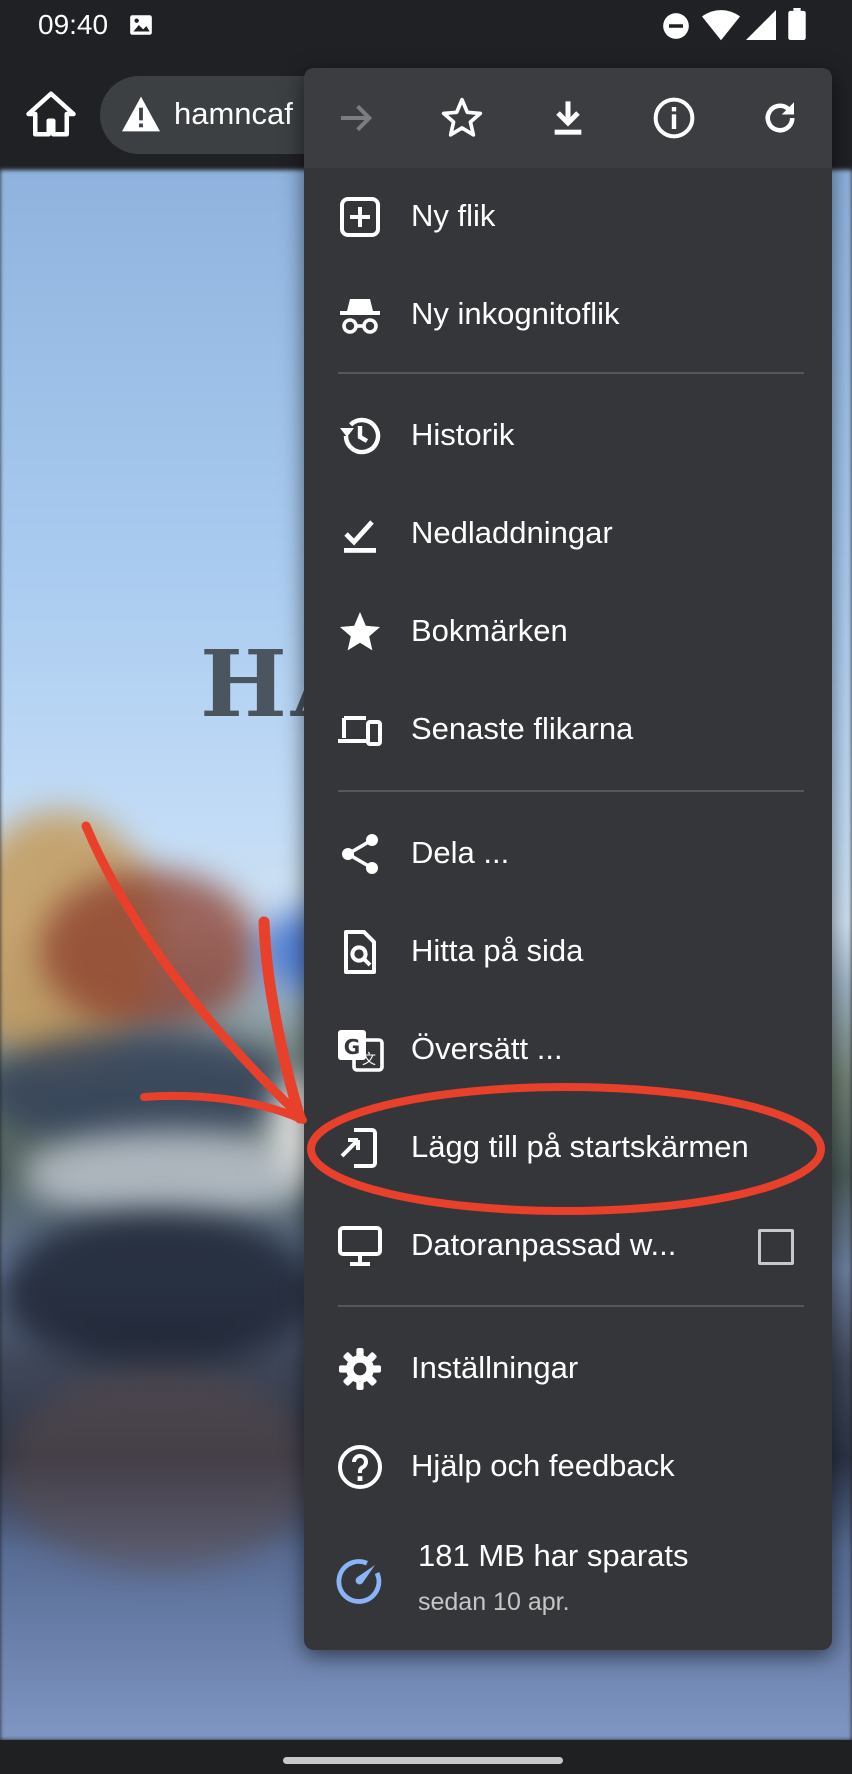 This screenshot has width=852, height=1774. Describe the element at coordinates (360, 1148) in the screenshot. I see `add-to-home-icon` at that location.